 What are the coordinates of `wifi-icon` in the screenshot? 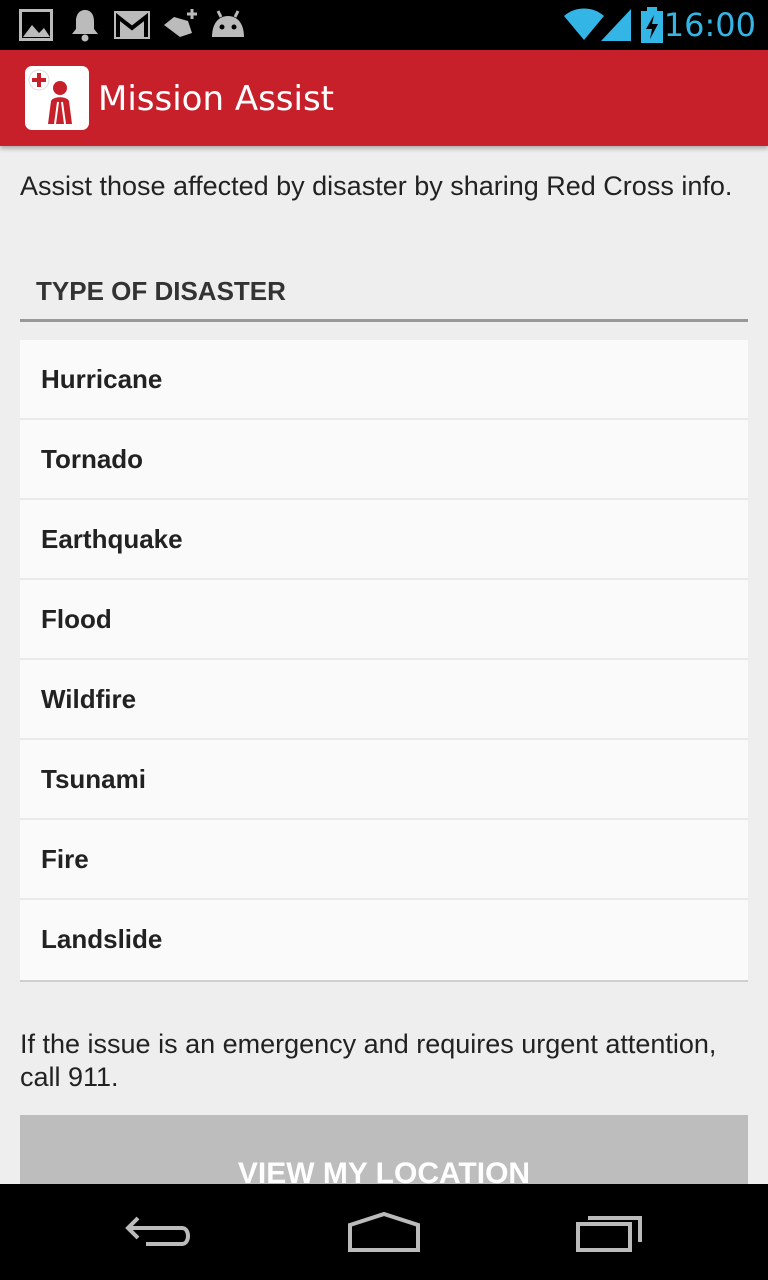 It's located at (584, 26).